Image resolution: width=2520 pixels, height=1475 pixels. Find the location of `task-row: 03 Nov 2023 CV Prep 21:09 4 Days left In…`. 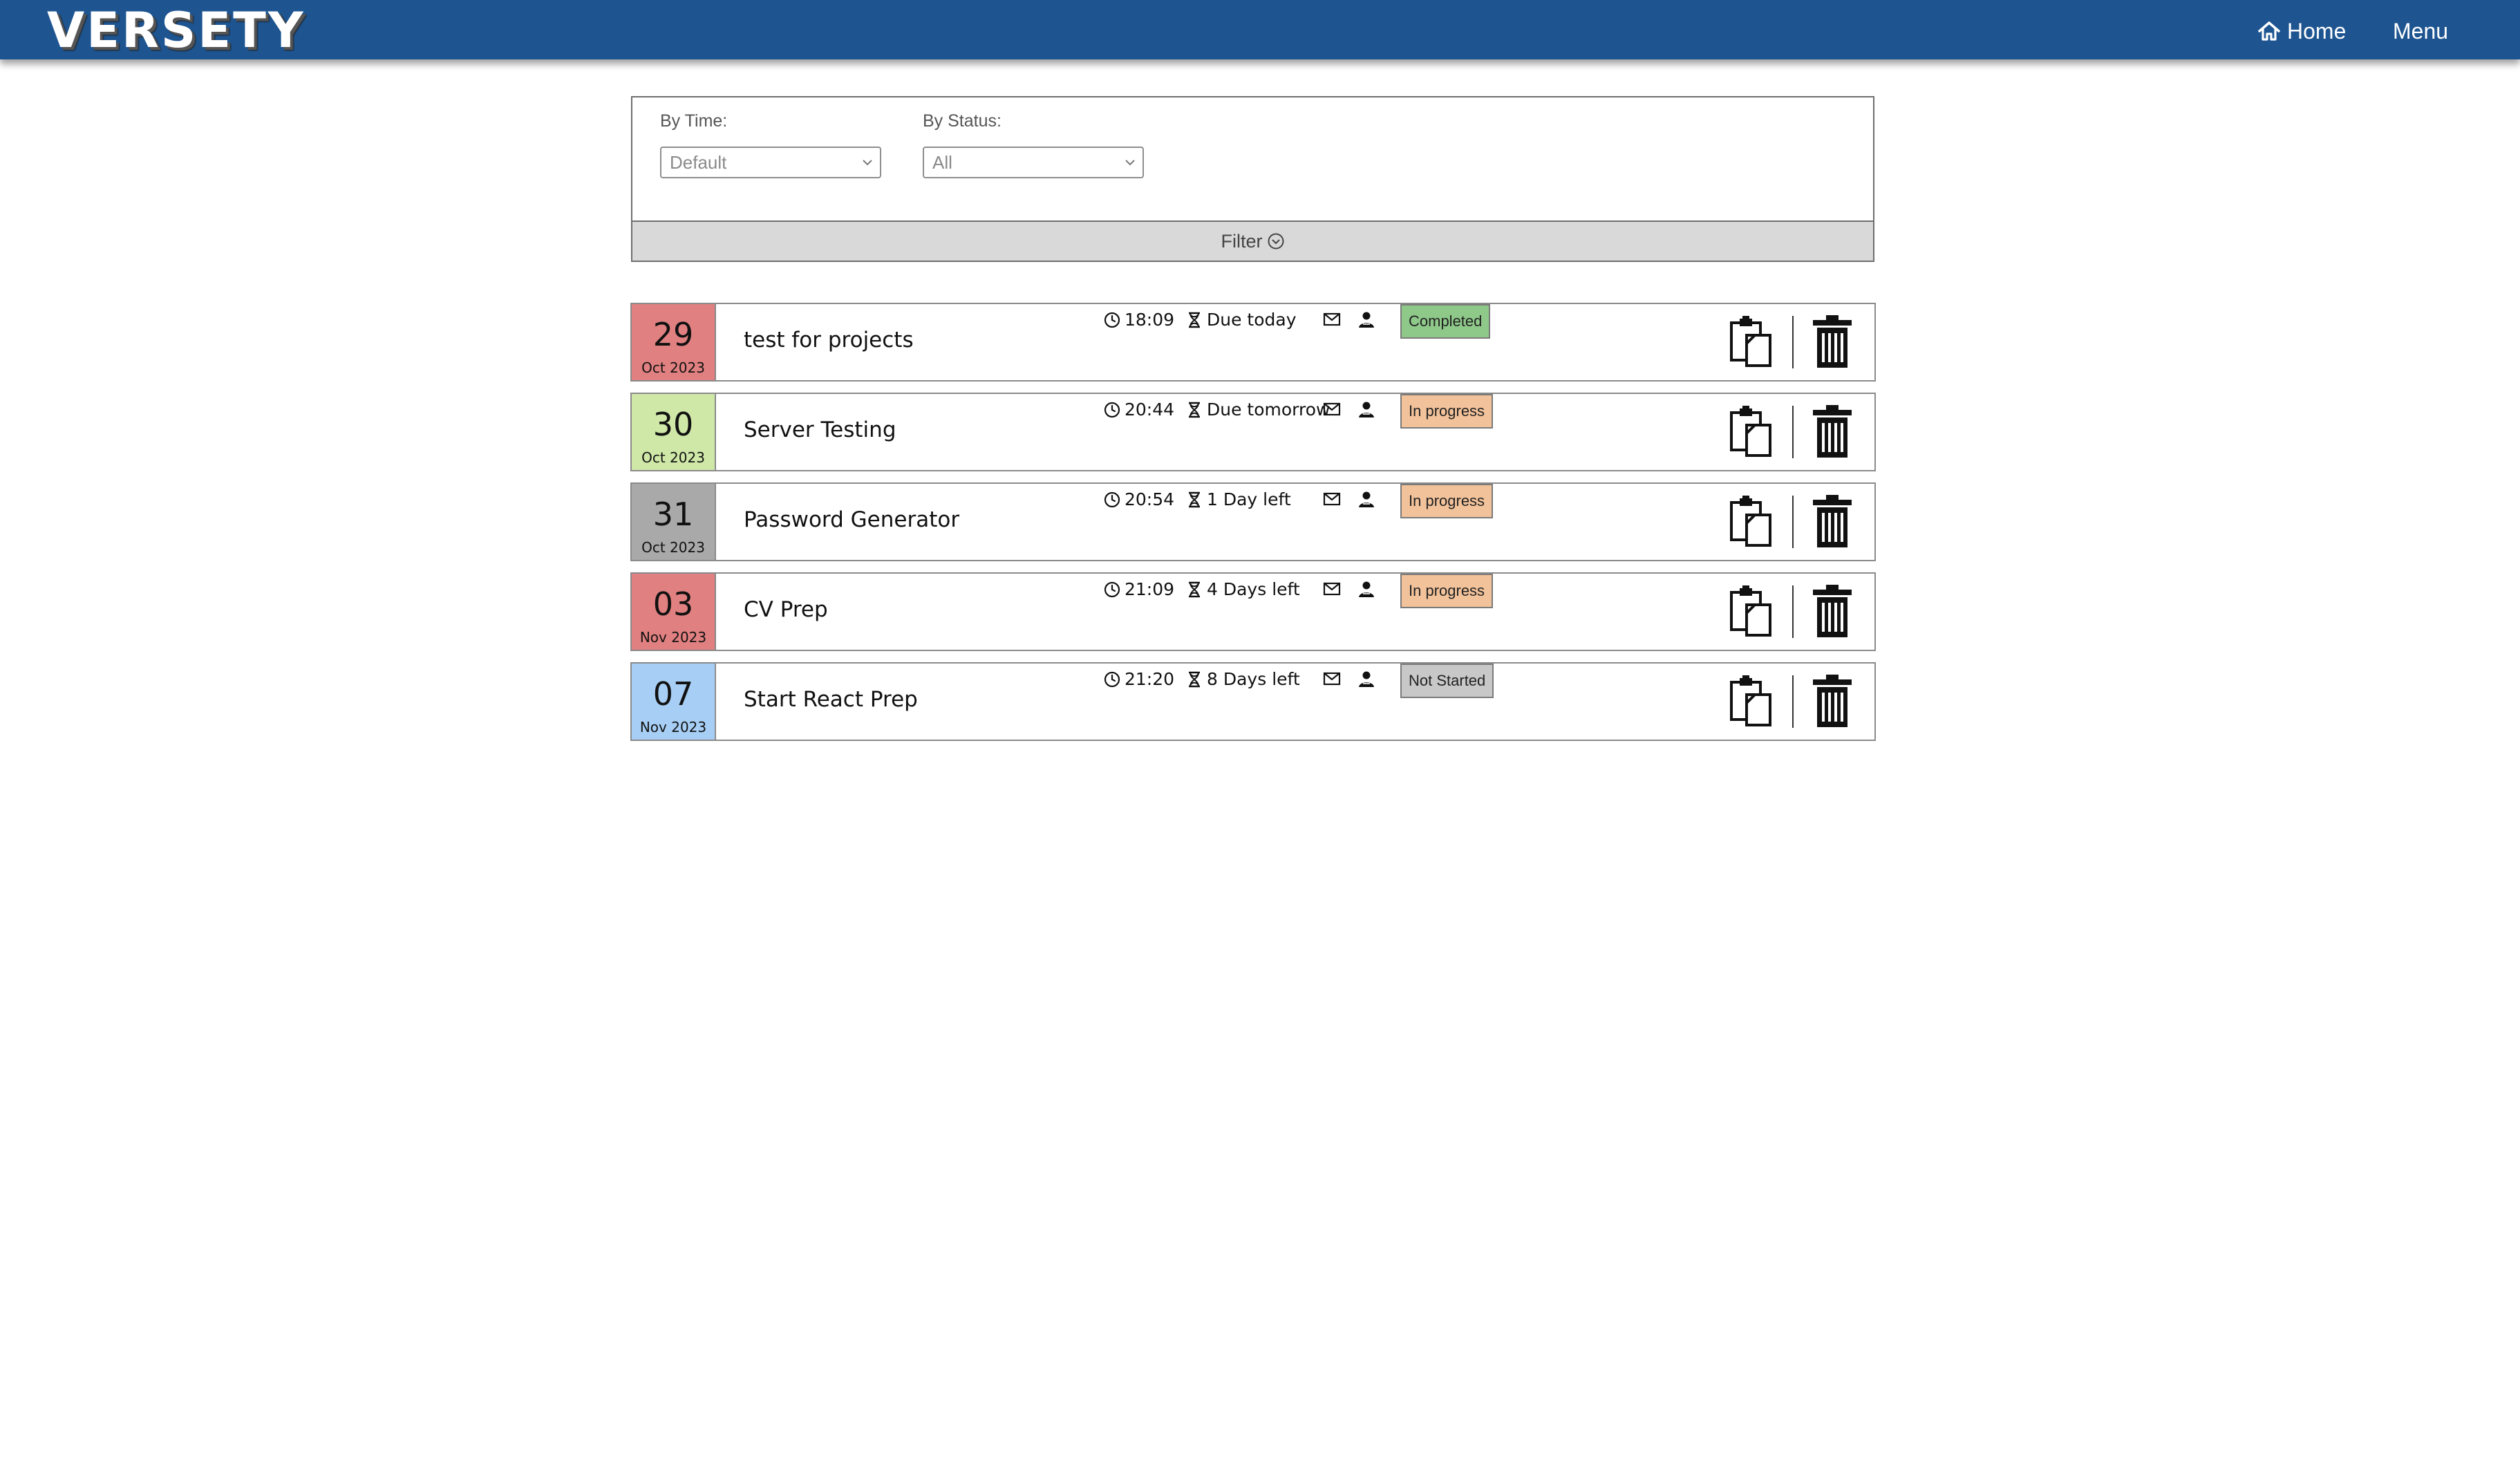

task-row: 03 Nov 2023 CV Prep 21:09 4 Days left In… is located at coordinates (1253, 611).